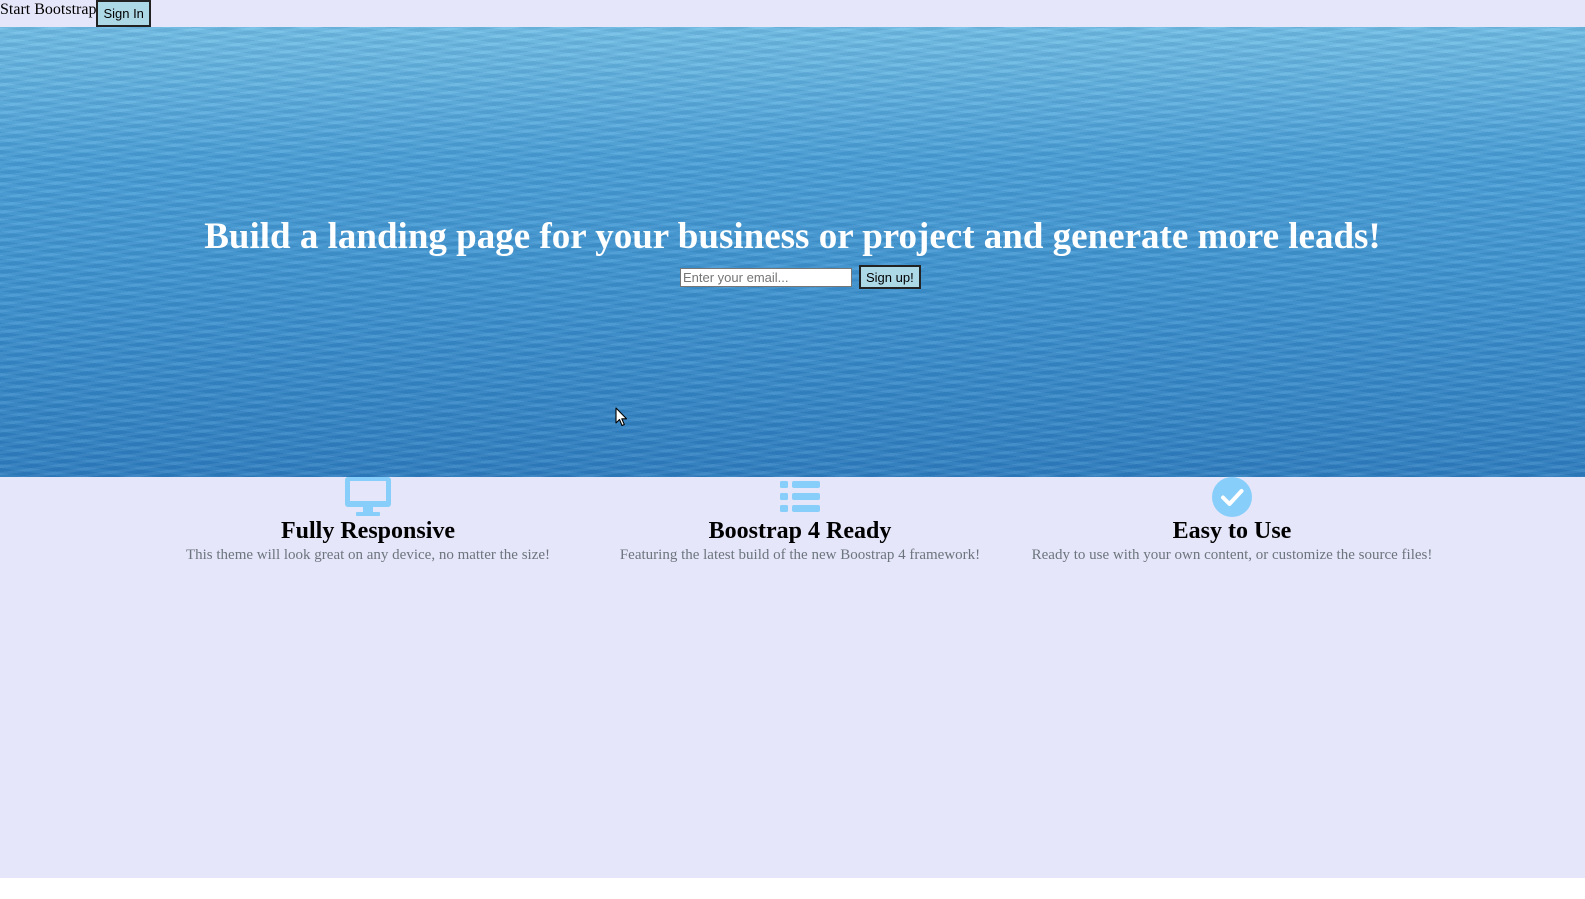 The image size is (1585, 899). I want to click on sign-up-button: Sign up!, so click(890, 277).